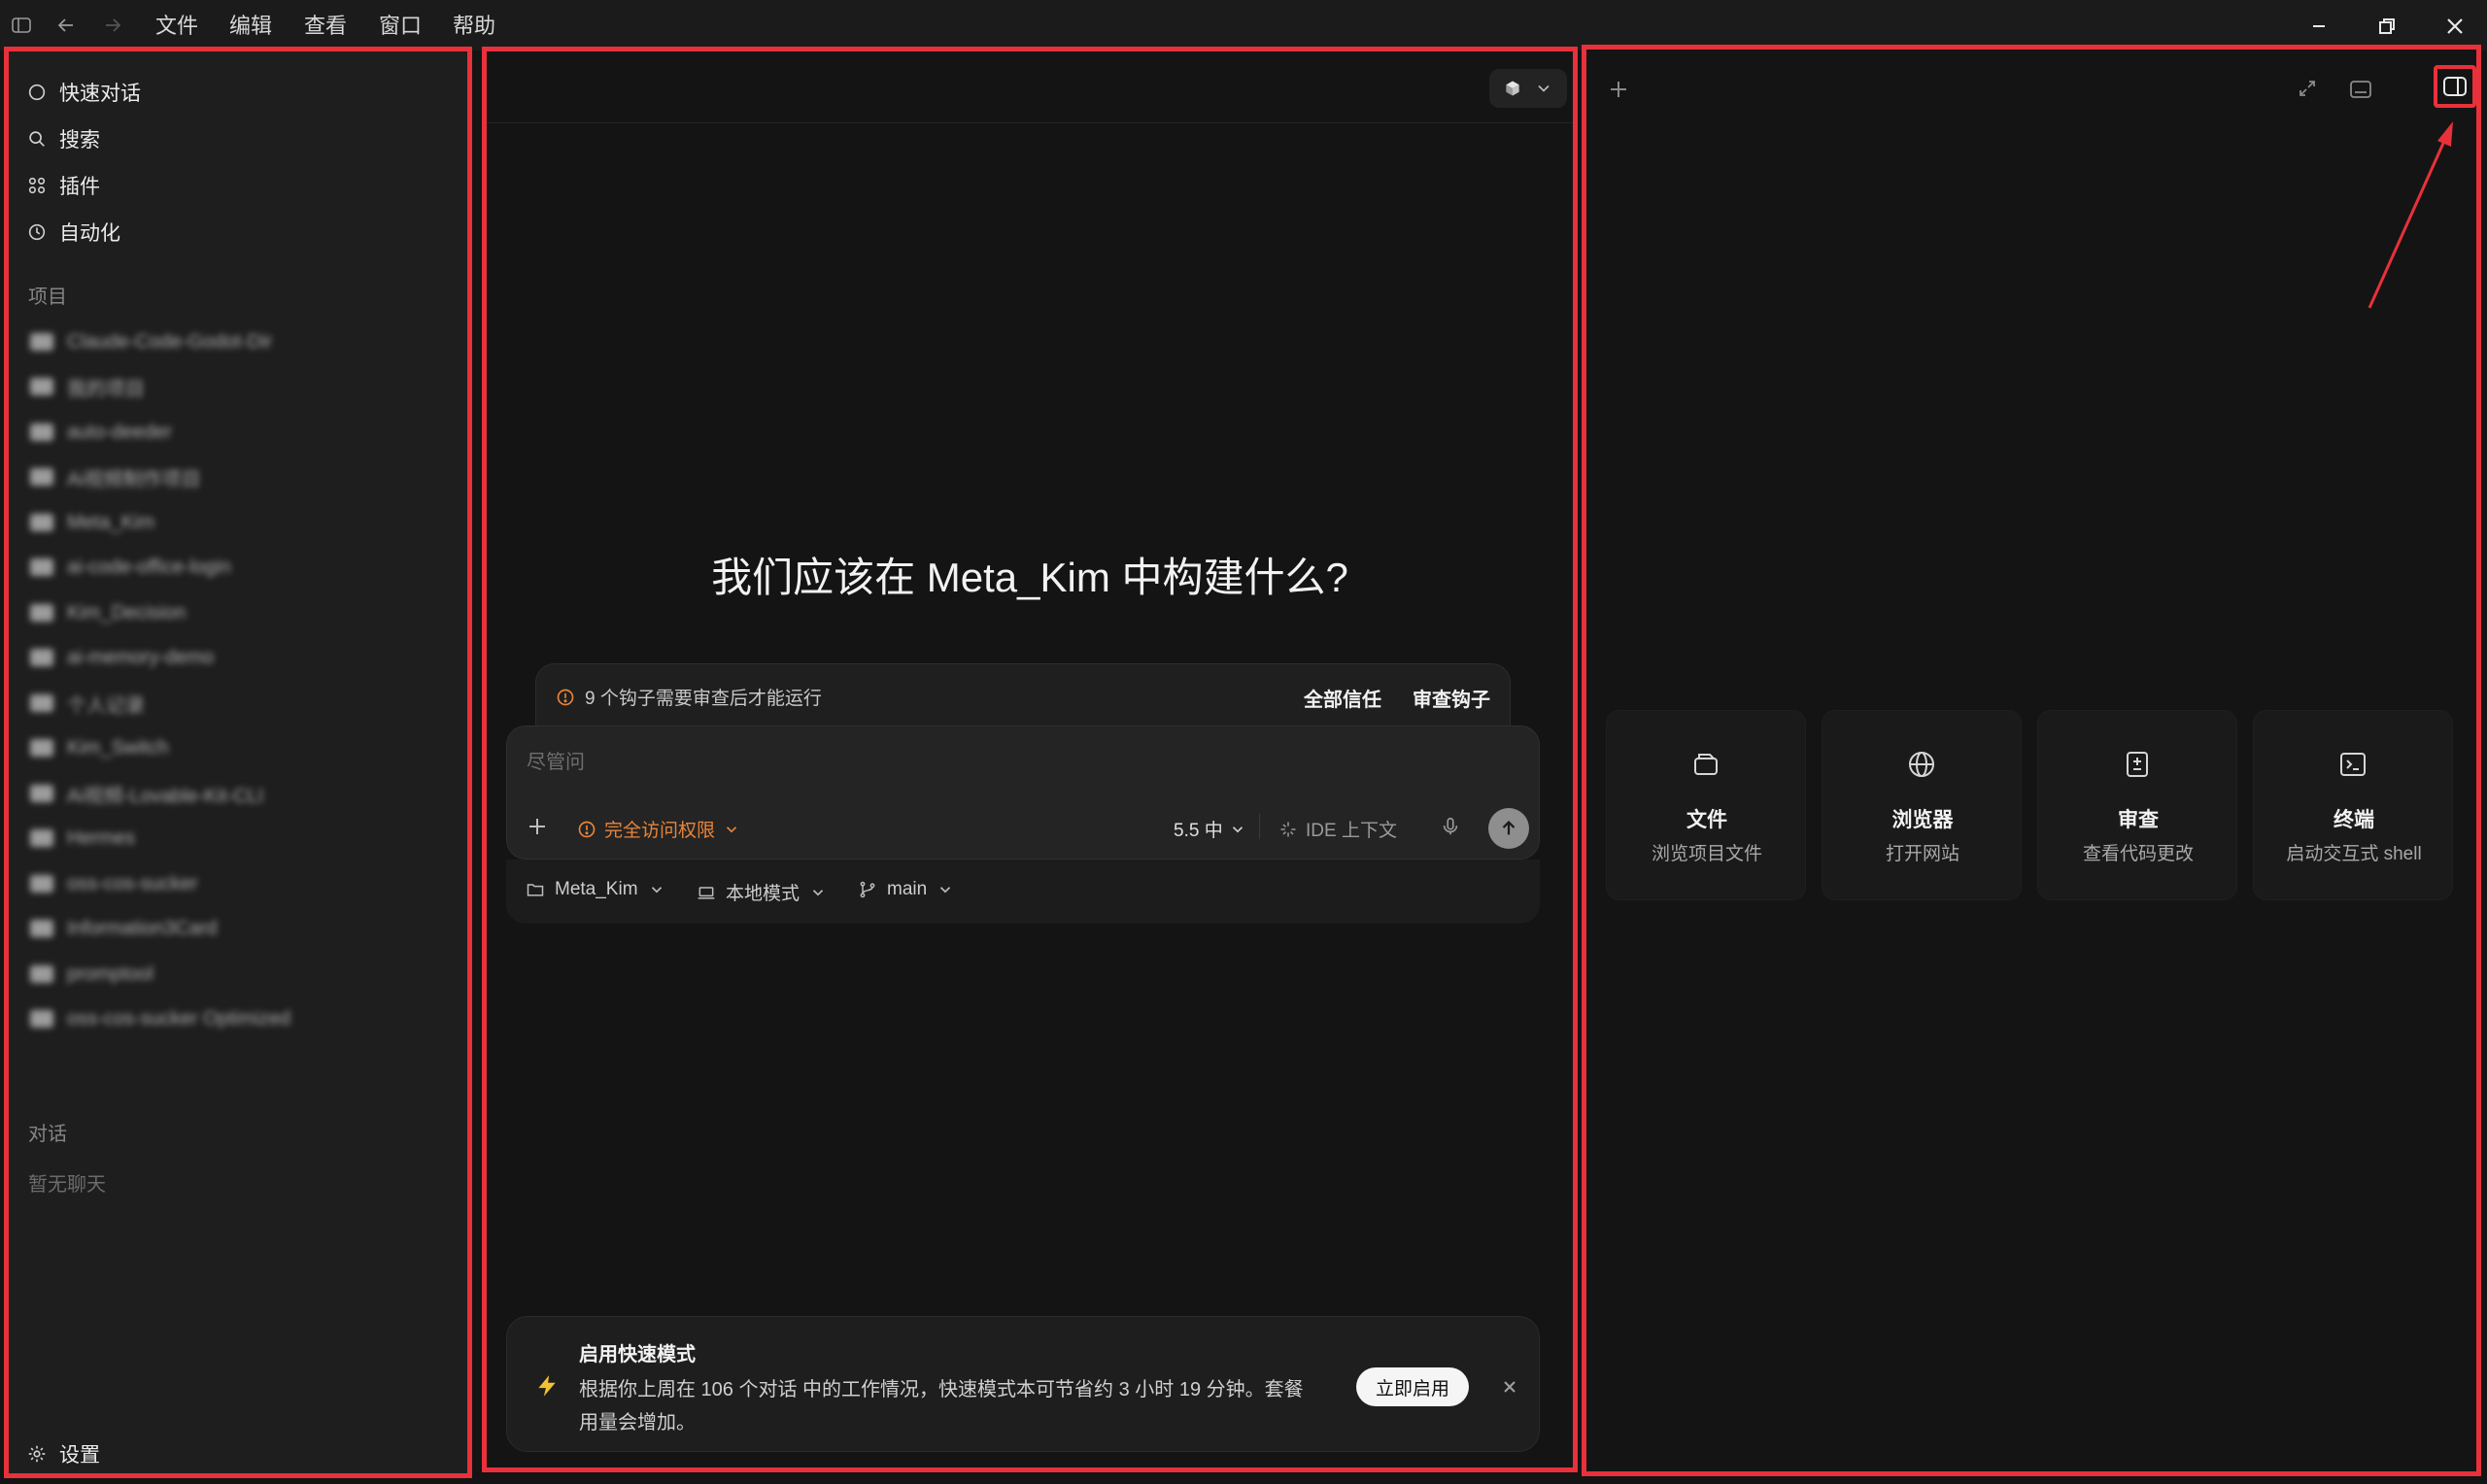  I want to click on project-item: oss-cos-sucker, so click(113, 883).